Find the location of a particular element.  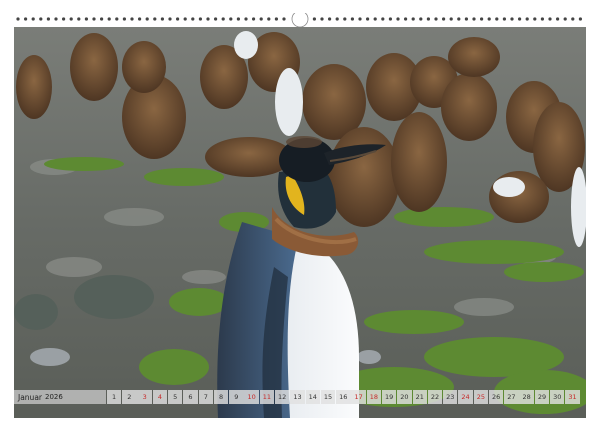

day-cell: 21 is located at coordinates (419, 397).